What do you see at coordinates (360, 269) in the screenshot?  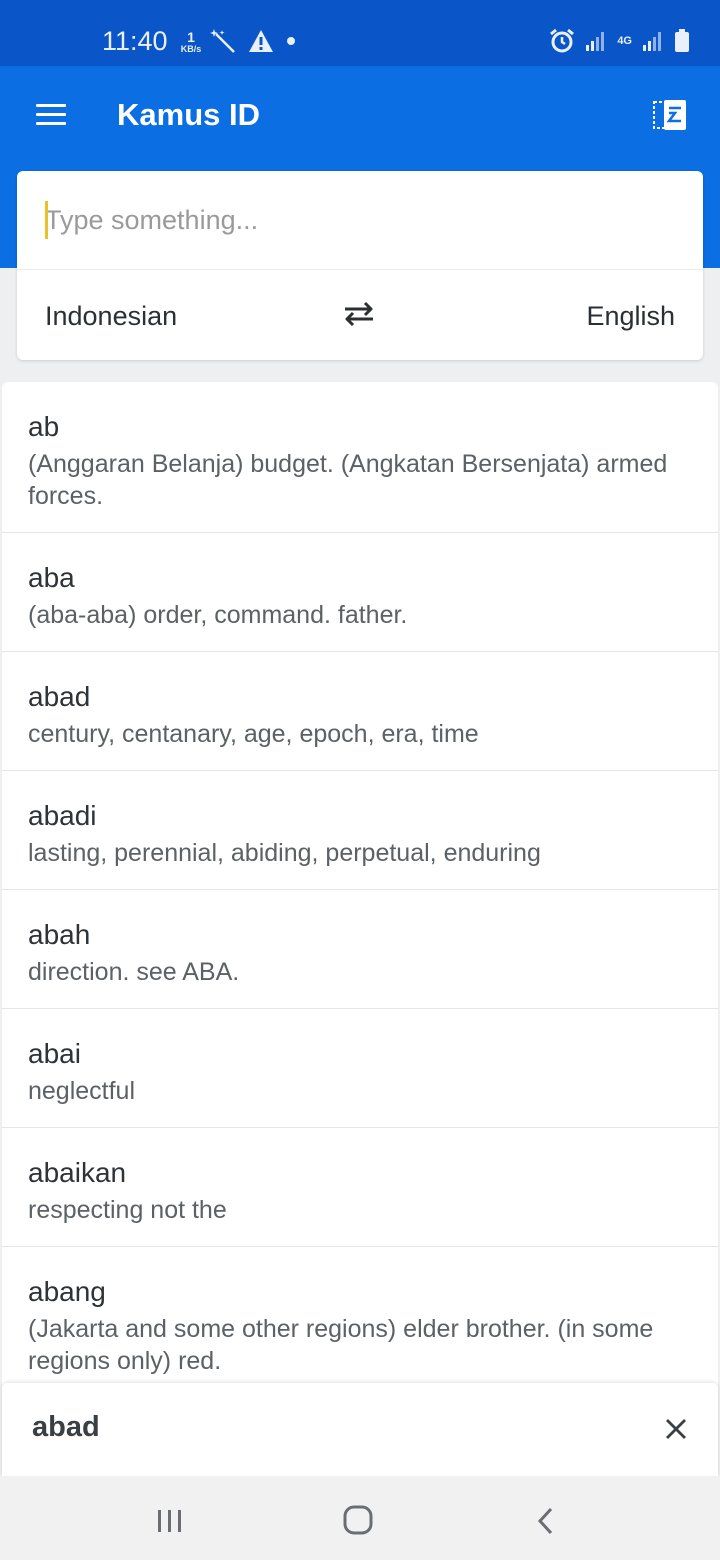 I see `divider` at bounding box center [360, 269].